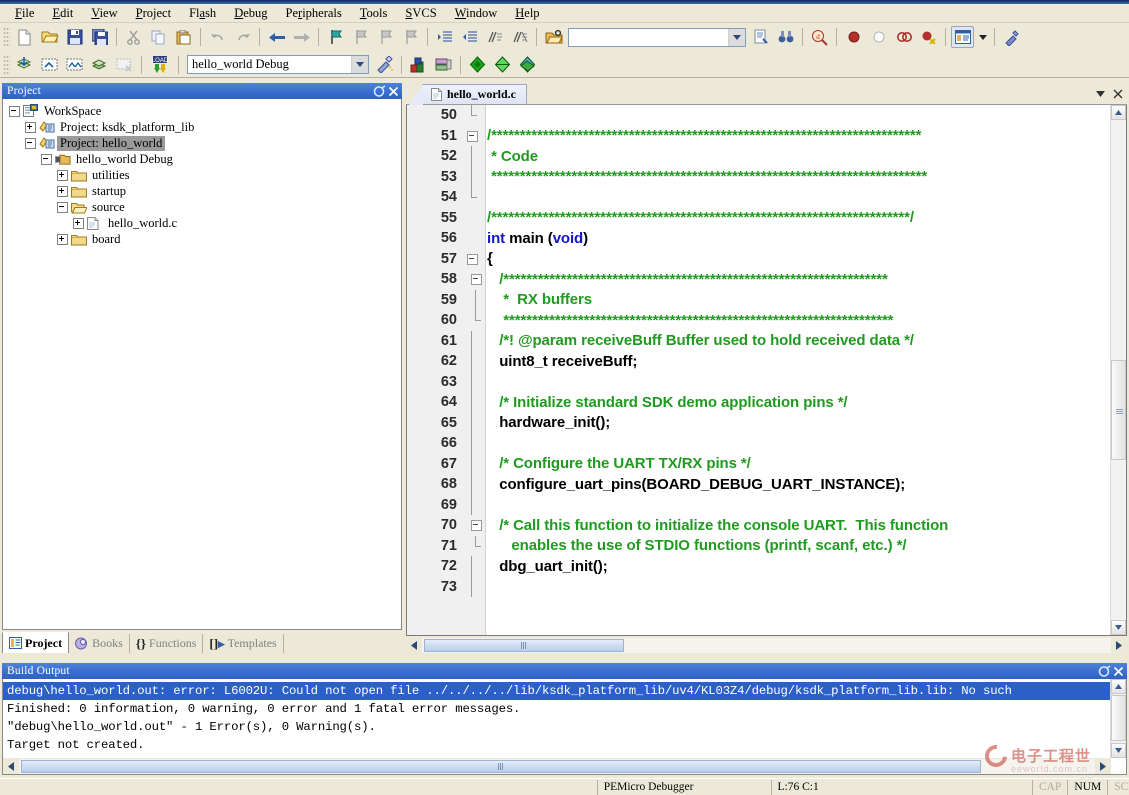 The image size is (1129, 795). What do you see at coordinates (1104, 671) in the screenshot?
I see `auto-hide-icon` at bounding box center [1104, 671].